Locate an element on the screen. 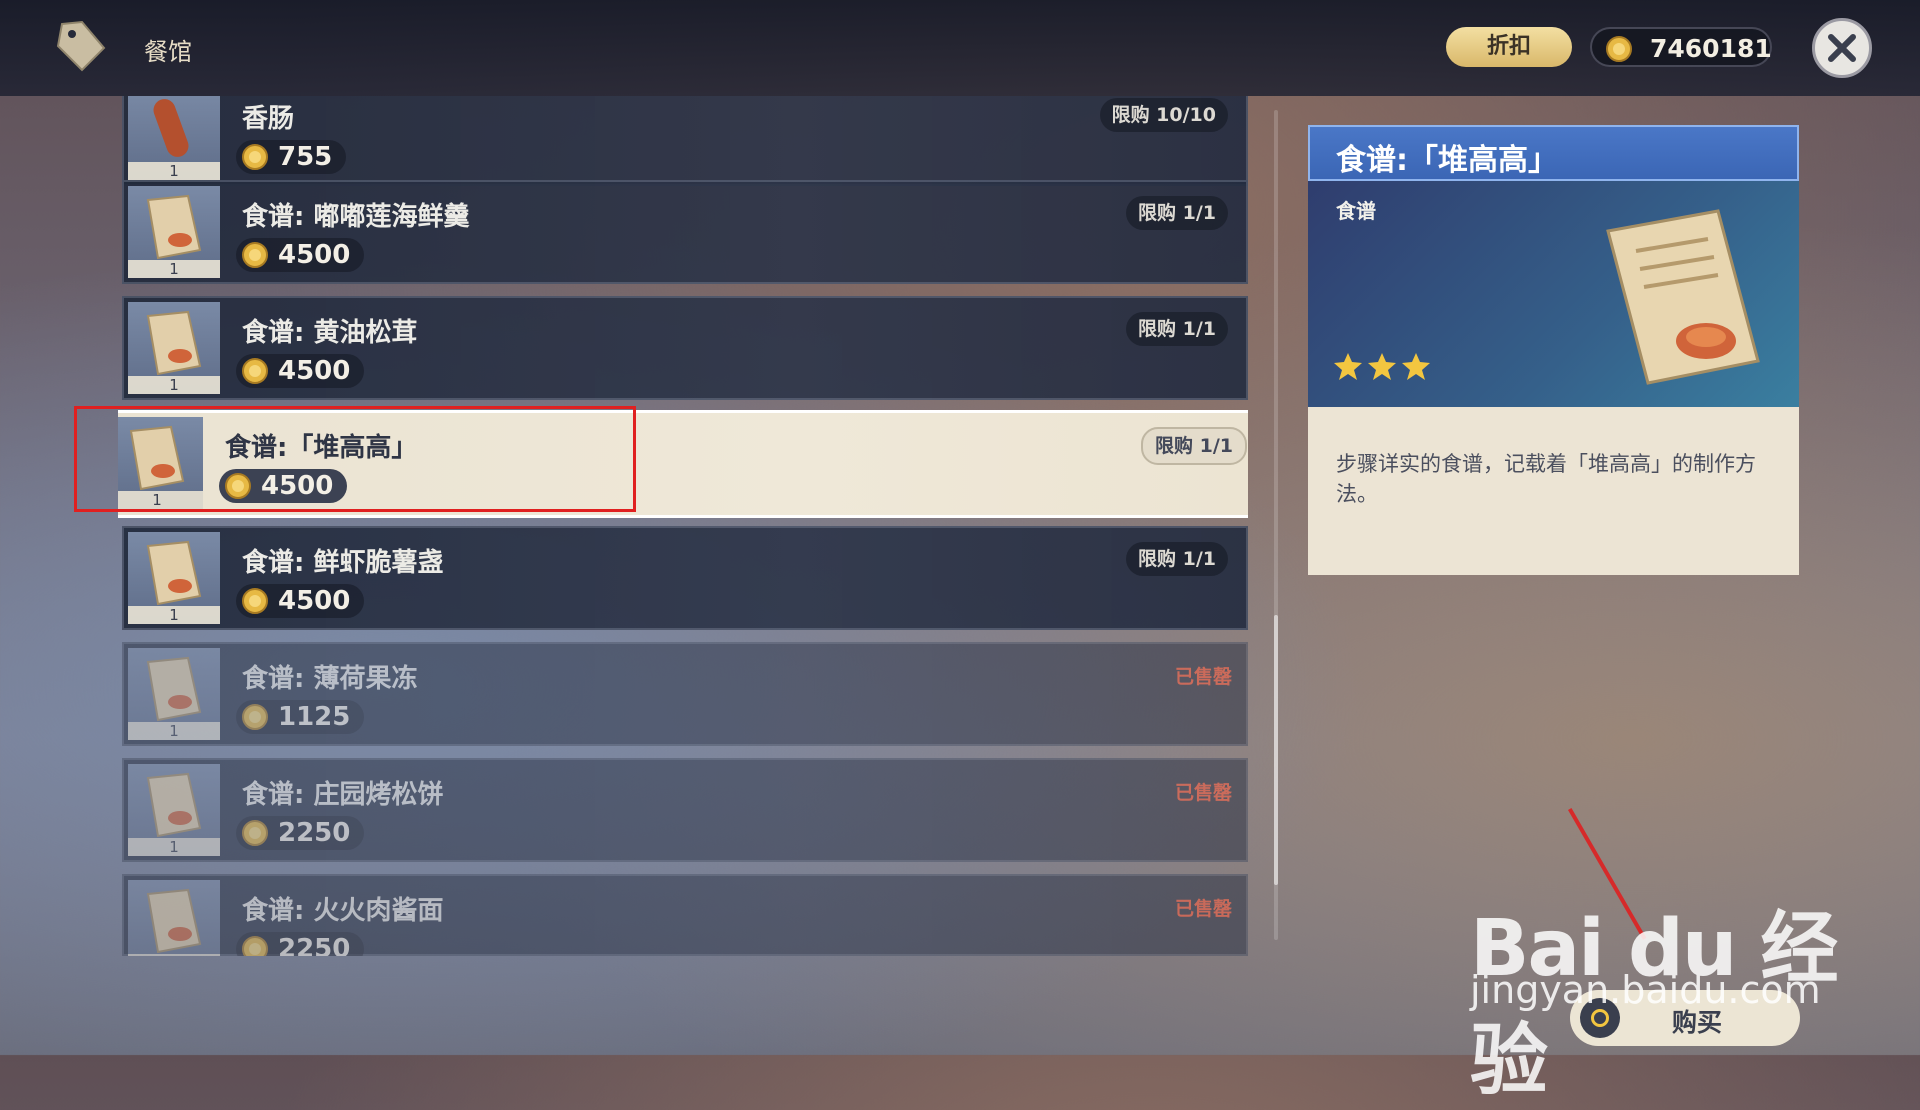 Image resolution: width=1920 pixels, height=1110 pixels. close-button is located at coordinates (1842, 48).